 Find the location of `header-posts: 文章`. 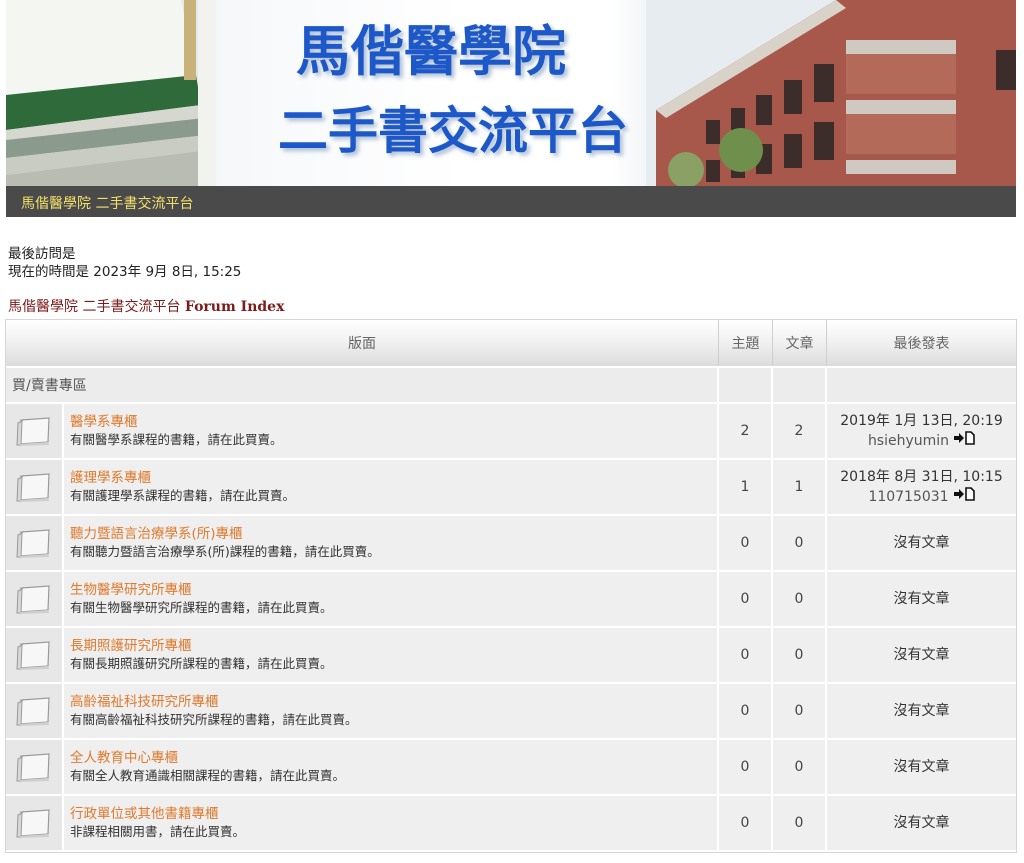

header-posts: 文章 is located at coordinates (800, 343).